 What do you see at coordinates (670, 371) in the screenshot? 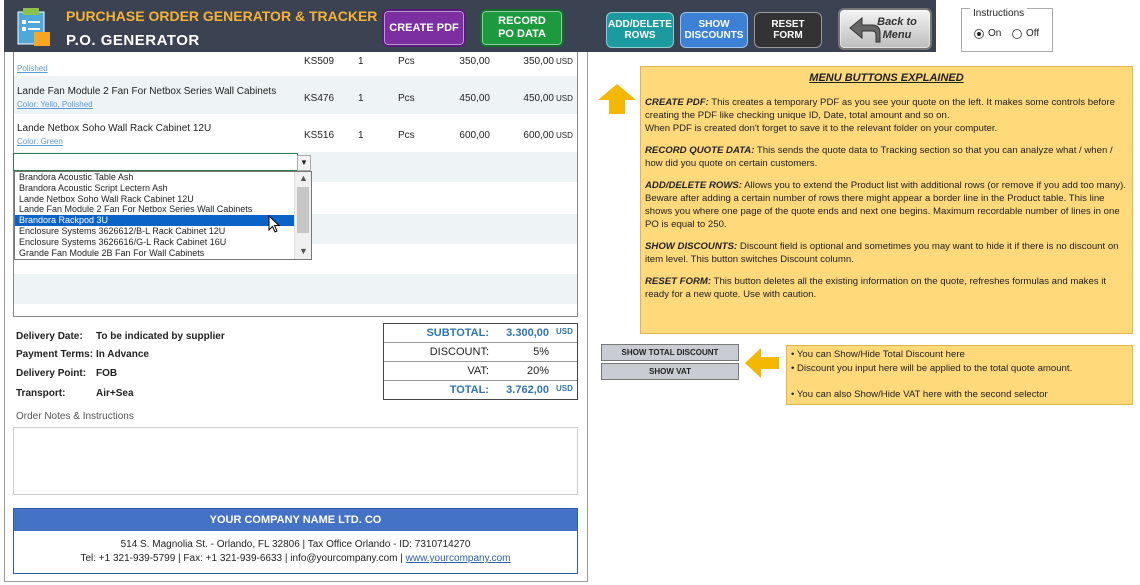
I see `show-vat-button: SHOW VAT` at bounding box center [670, 371].